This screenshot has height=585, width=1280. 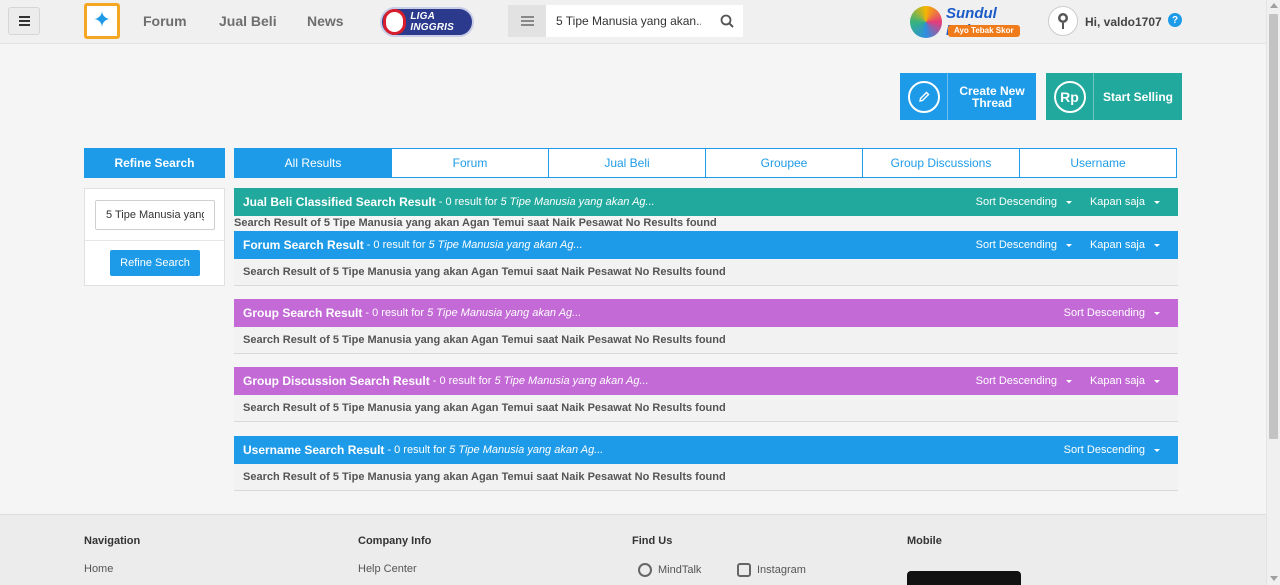 I want to click on user-avatar, so click(x=1063, y=21).